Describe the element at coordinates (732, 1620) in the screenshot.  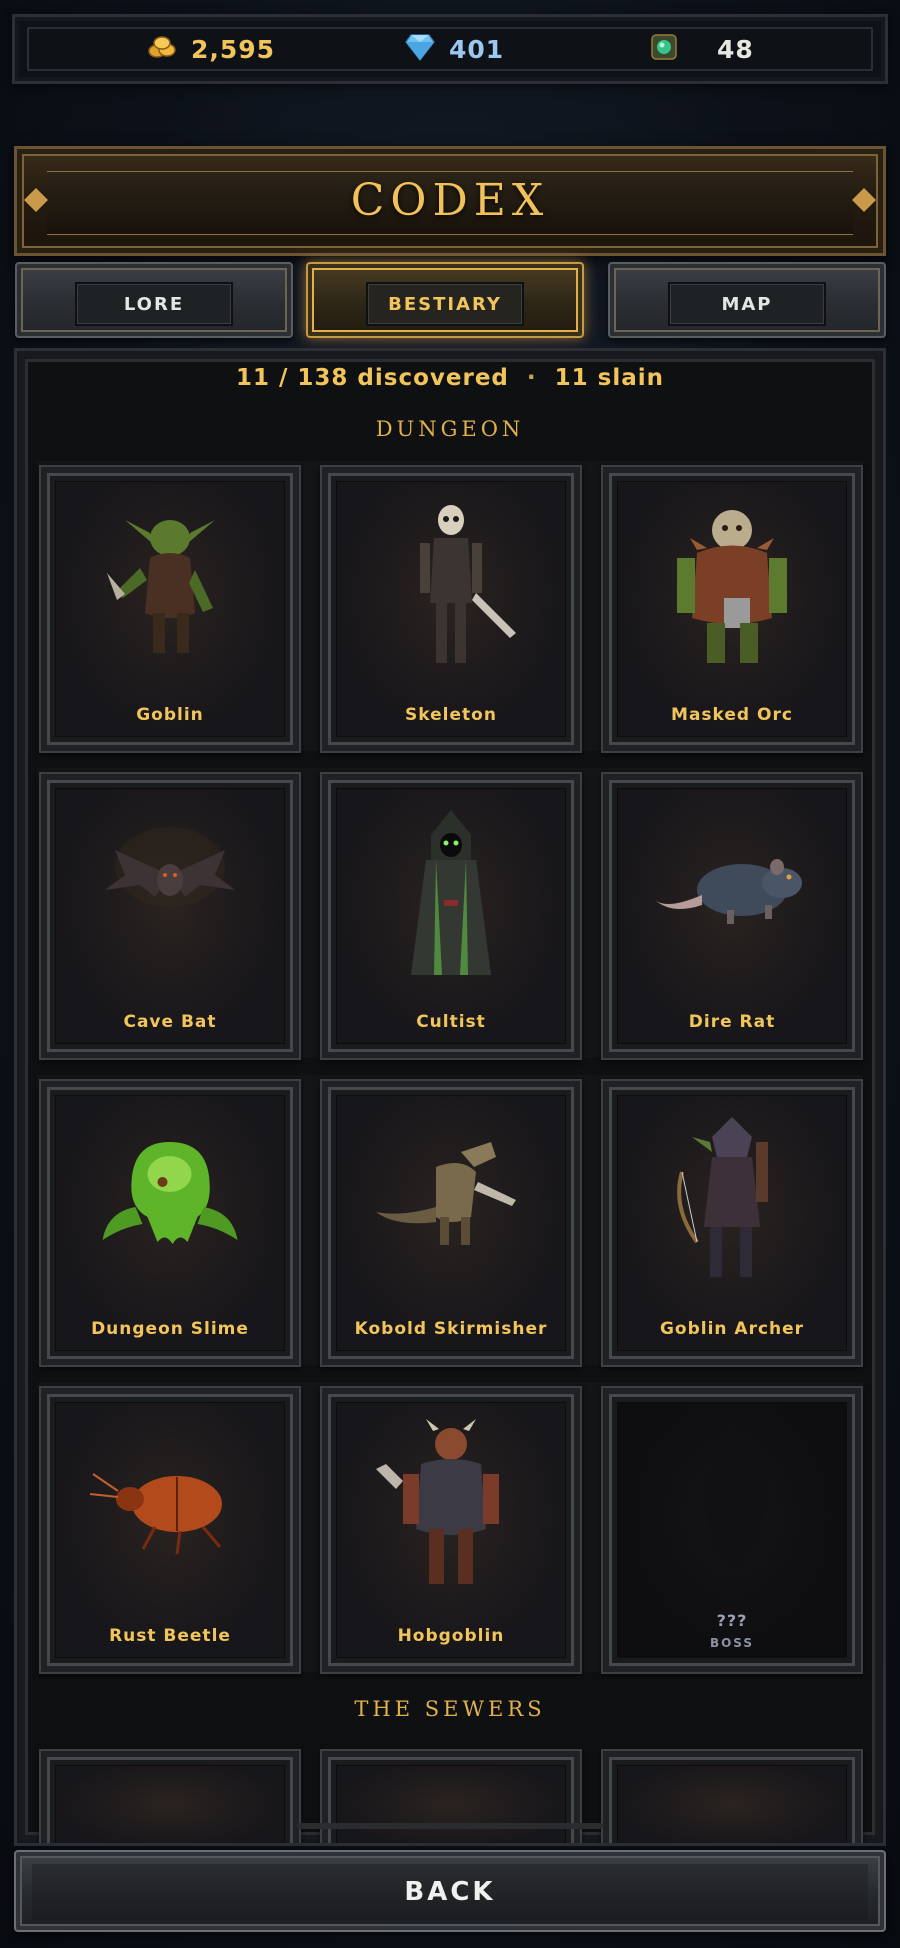
I see `creature-name: ???` at that location.